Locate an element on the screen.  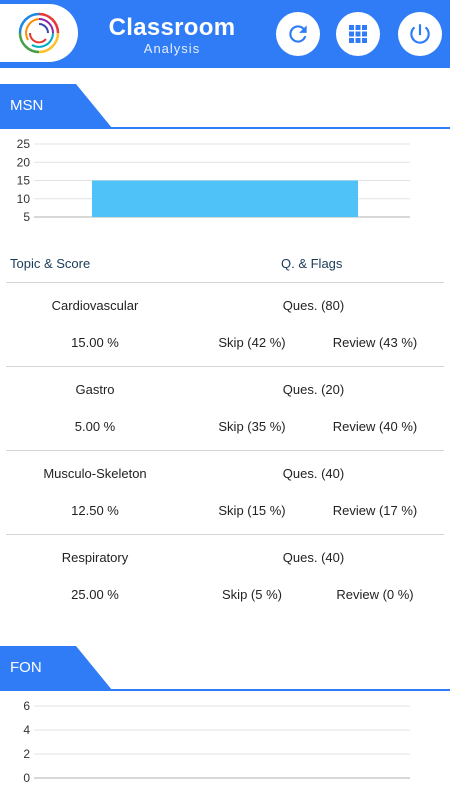
review-percent: Review (17 %) is located at coordinates (375, 510).